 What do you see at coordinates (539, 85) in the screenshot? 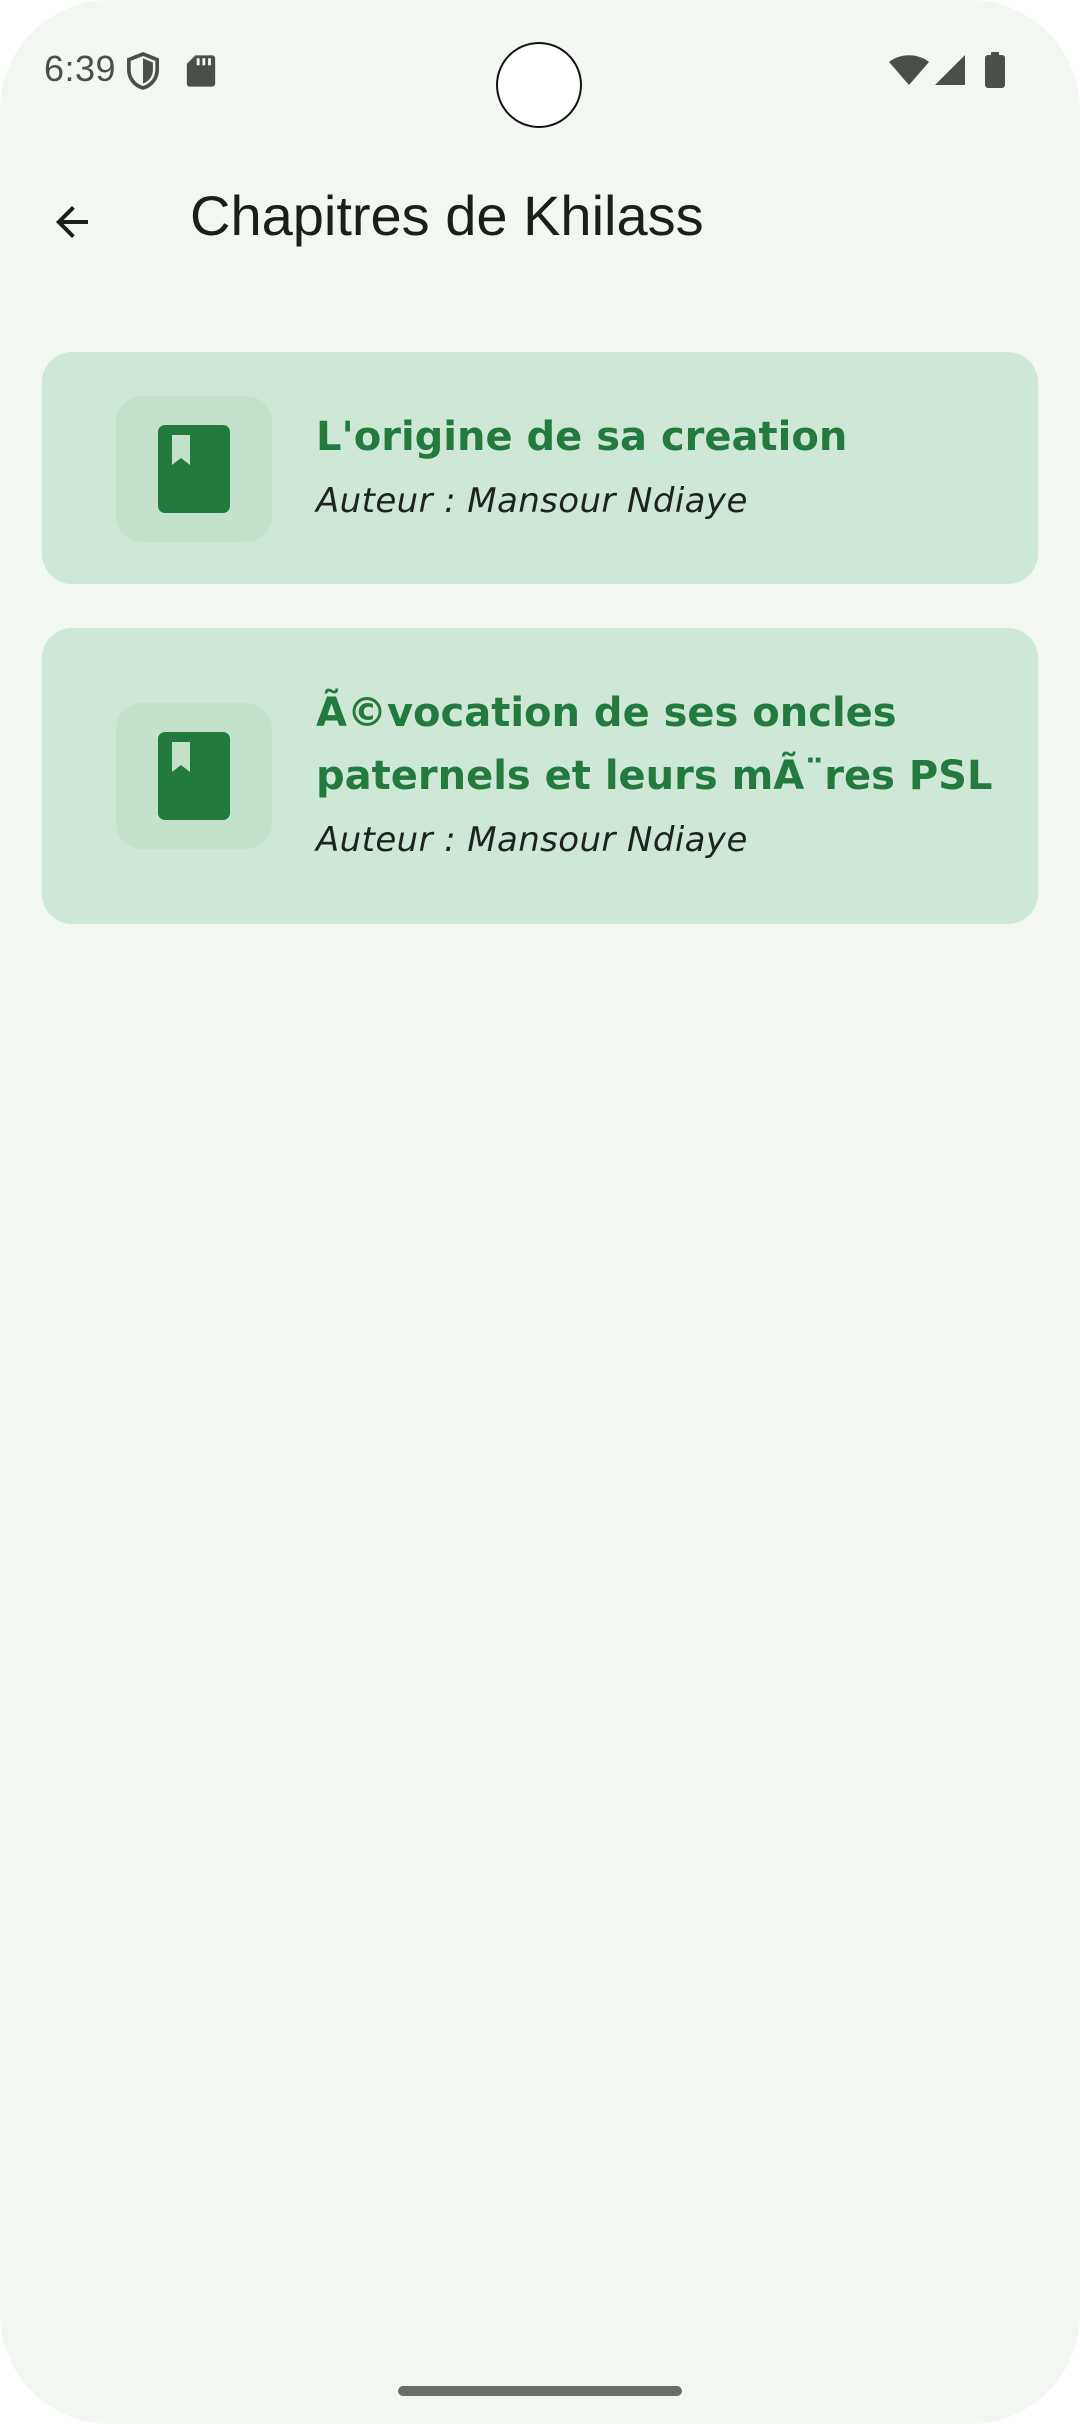
I see `camera-cutout` at bounding box center [539, 85].